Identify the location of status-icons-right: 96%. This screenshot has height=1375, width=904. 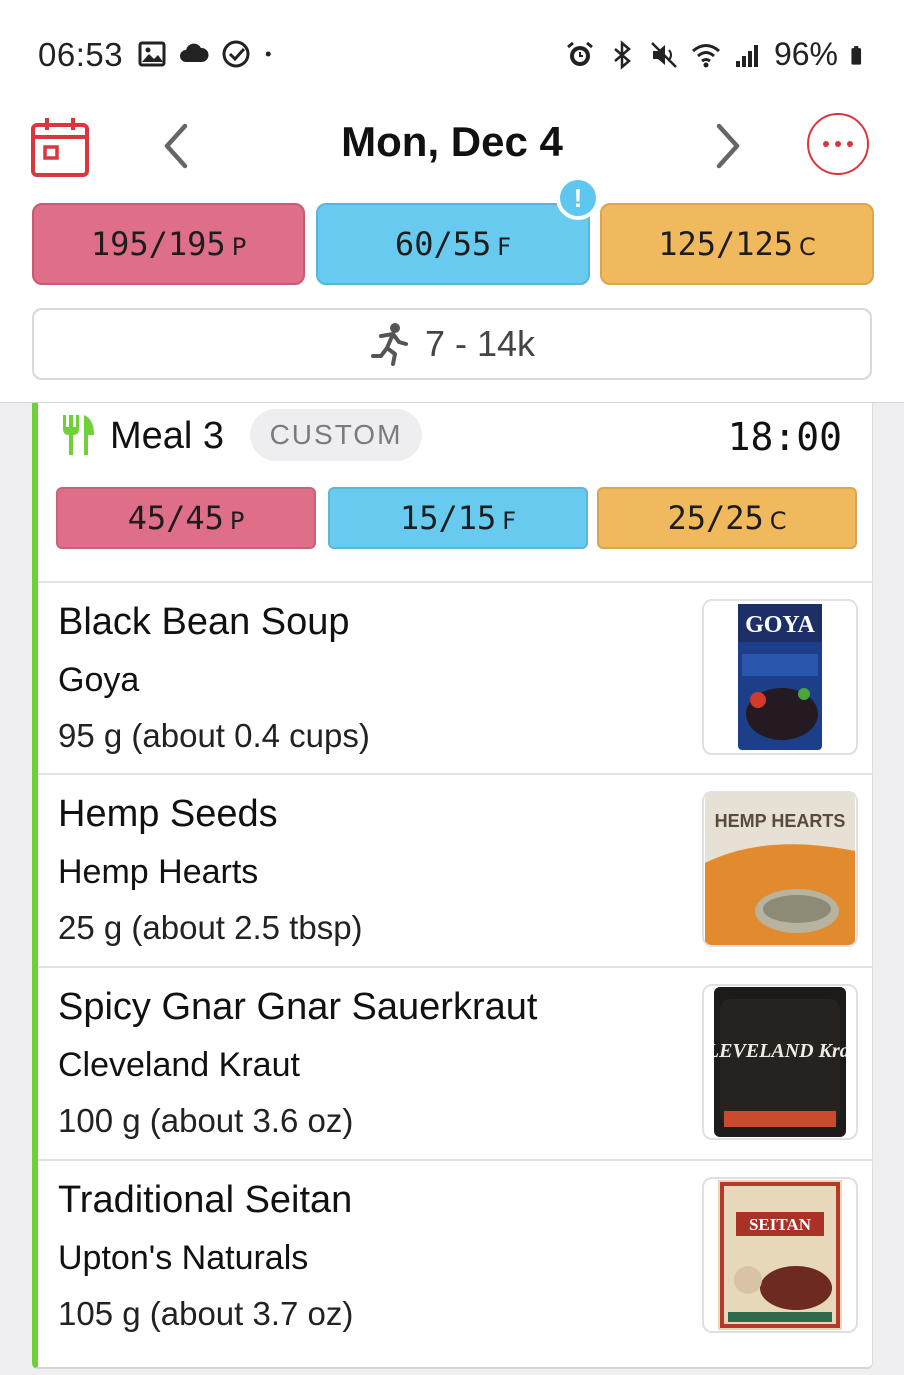
(717, 54).